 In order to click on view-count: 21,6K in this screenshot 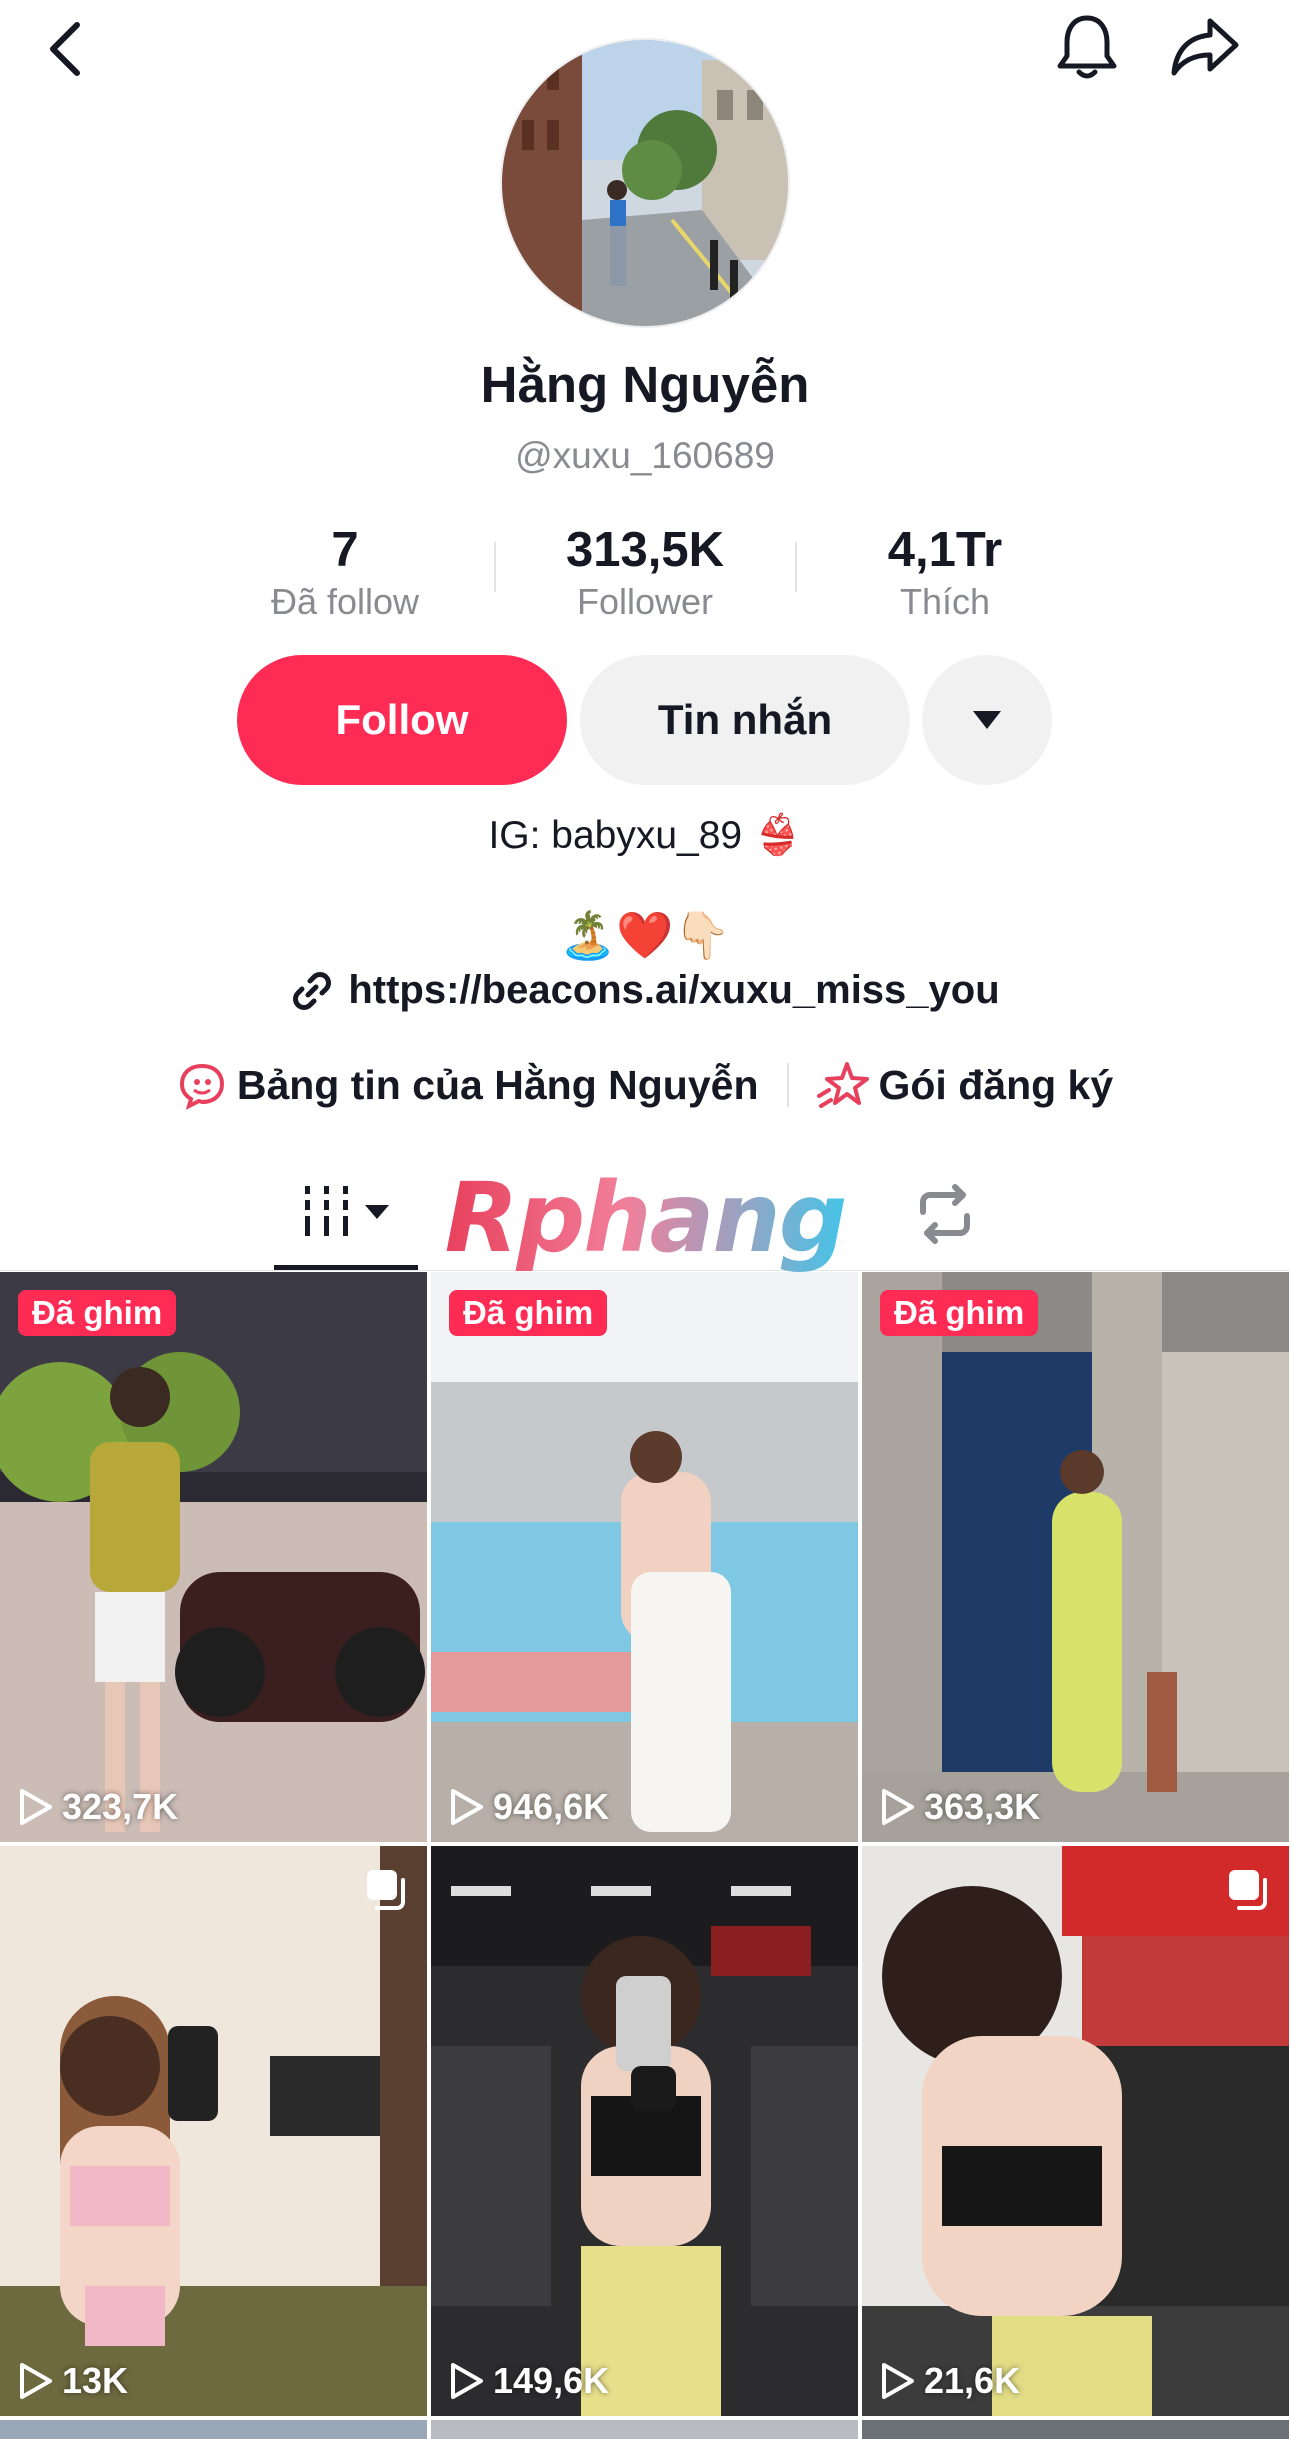, I will do `click(950, 2381)`.